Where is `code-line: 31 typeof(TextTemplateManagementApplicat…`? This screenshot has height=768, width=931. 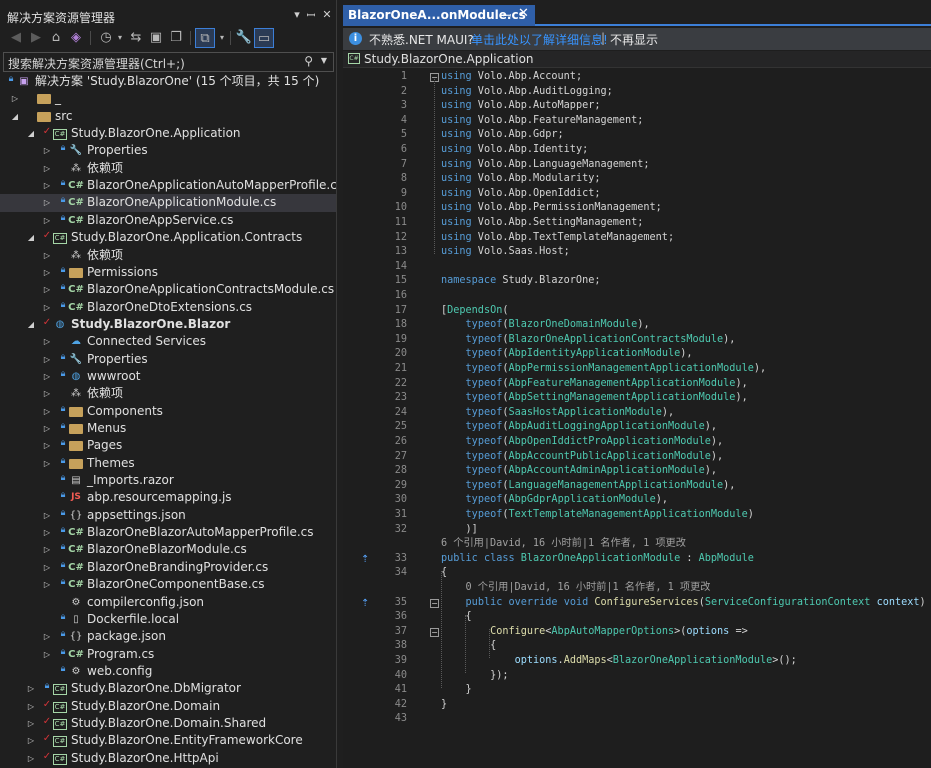
code-line: 31 typeof(TextTemplateManagementApplicat… is located at coordinates (637, 515).